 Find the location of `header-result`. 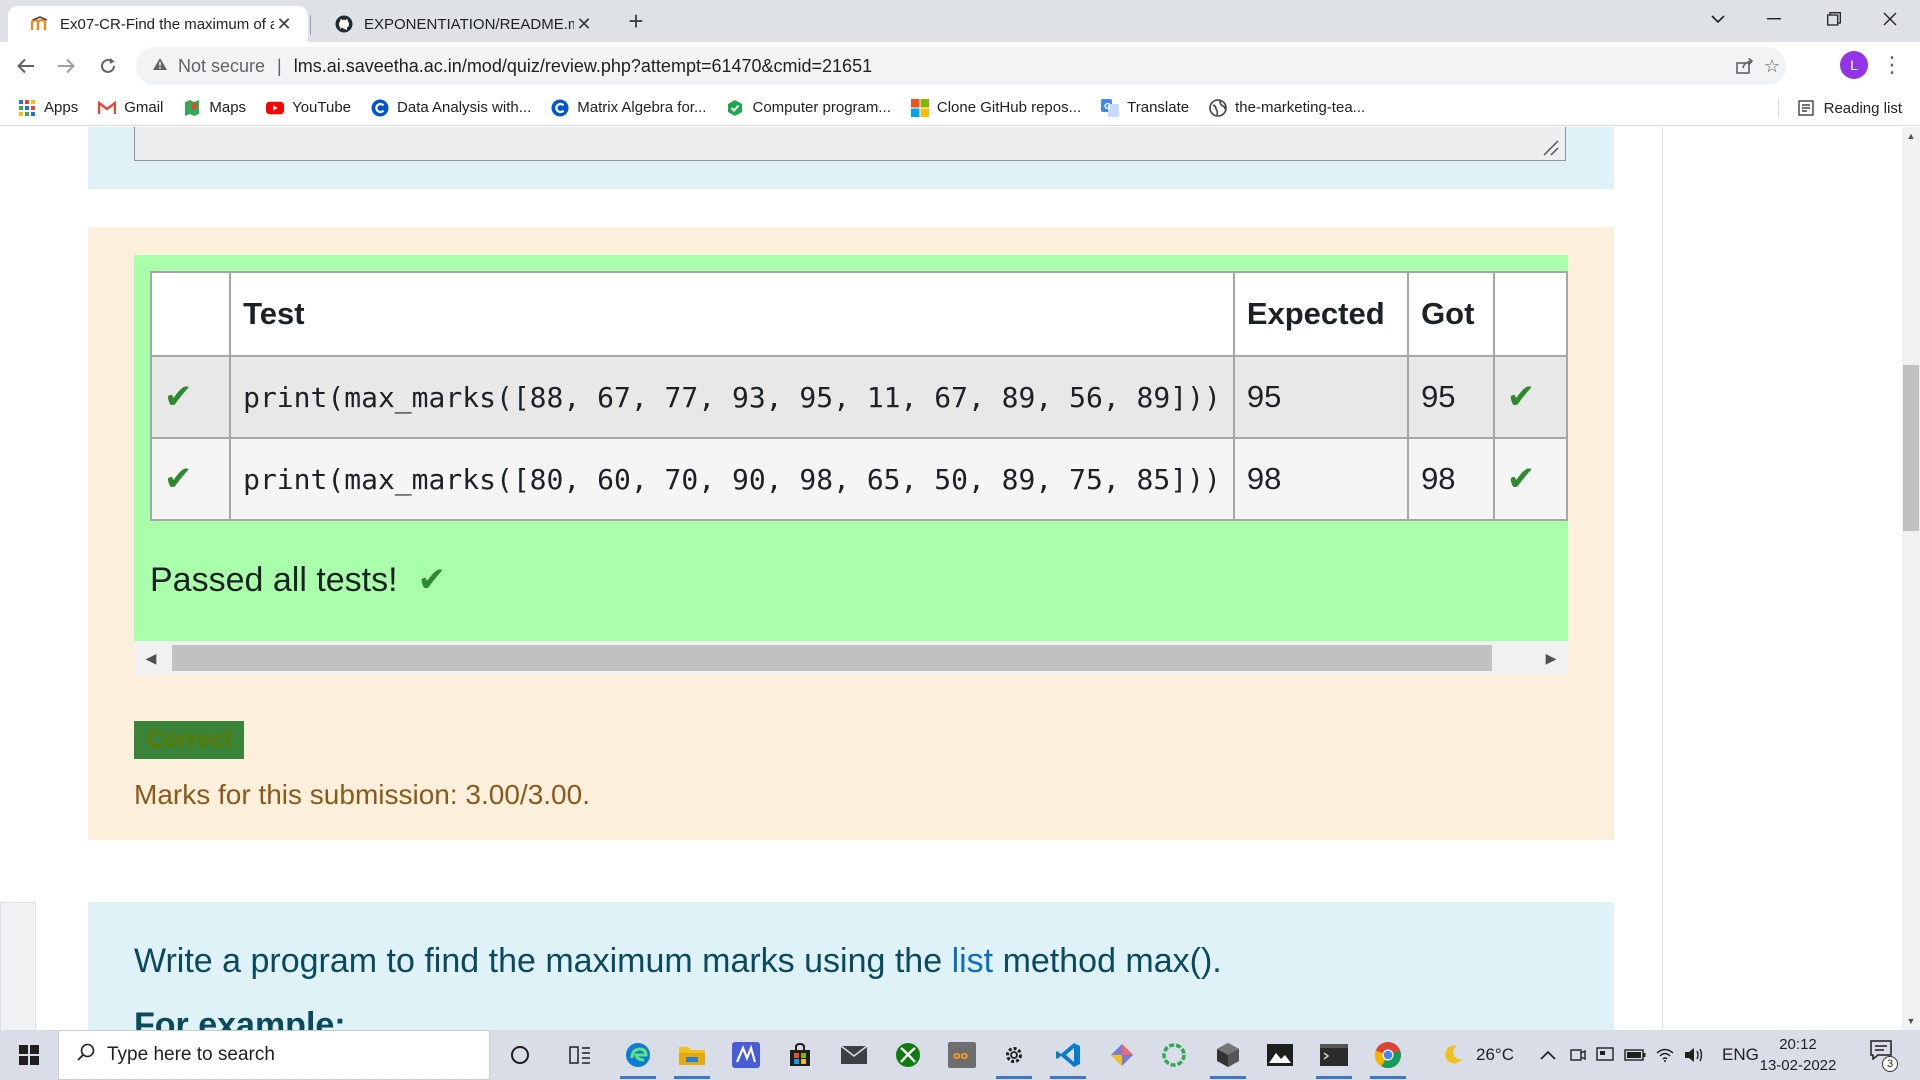

header-result is located at coordinates (1530, 314).